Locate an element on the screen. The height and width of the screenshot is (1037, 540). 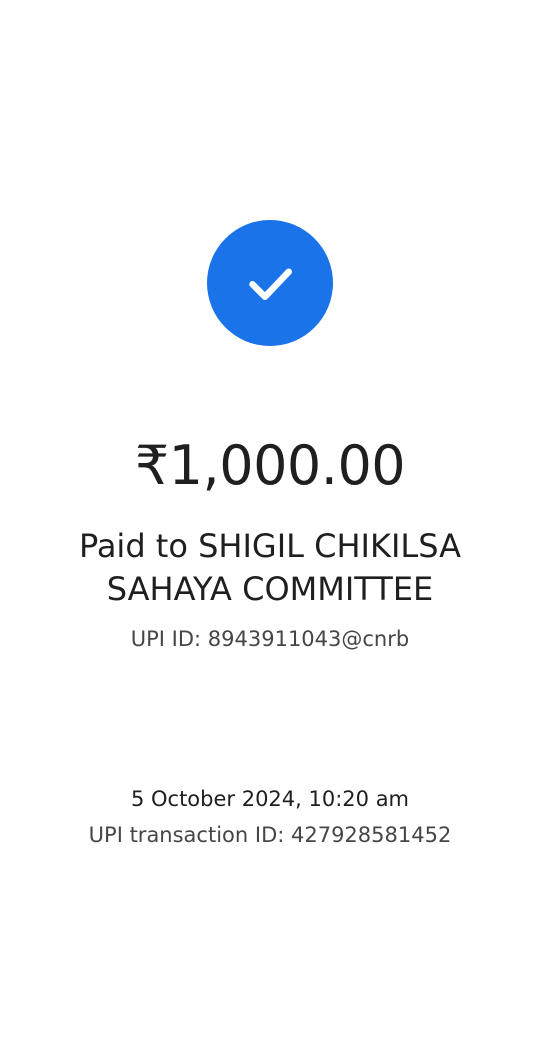
payee-upi-id: UPI ID: 8943911043@cnrb is located at coordinates (270, 639).